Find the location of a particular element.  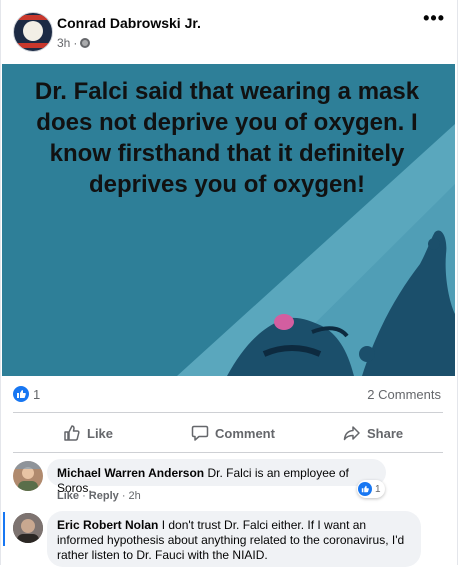

post-meta: 3h · is located at coordinates (74, 43).